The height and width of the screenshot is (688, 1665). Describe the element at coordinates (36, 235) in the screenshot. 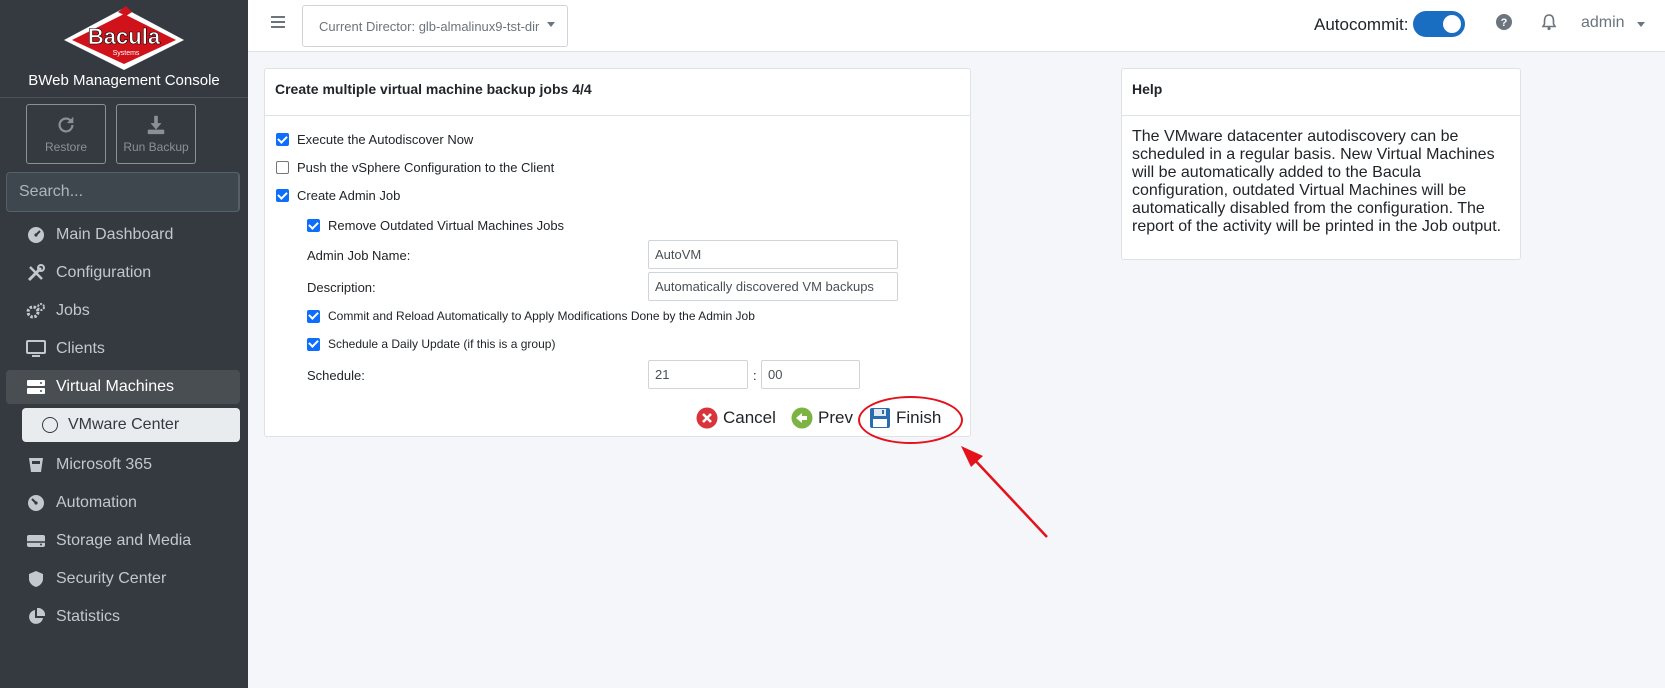

I see `dashboard-icon` at that location.